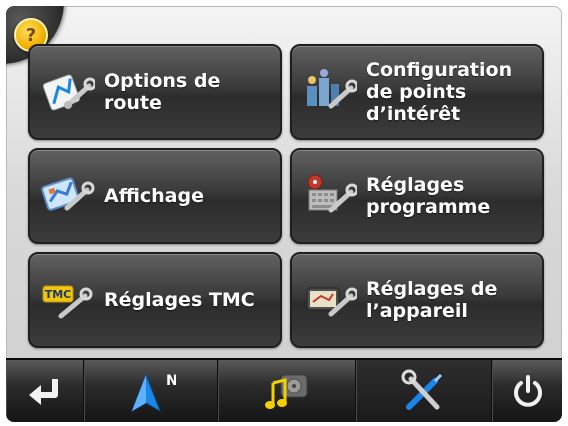  Describe the element at coordinates (153, 393) in the screenshot. I see `navigation-arrow-icon: N` at that location.